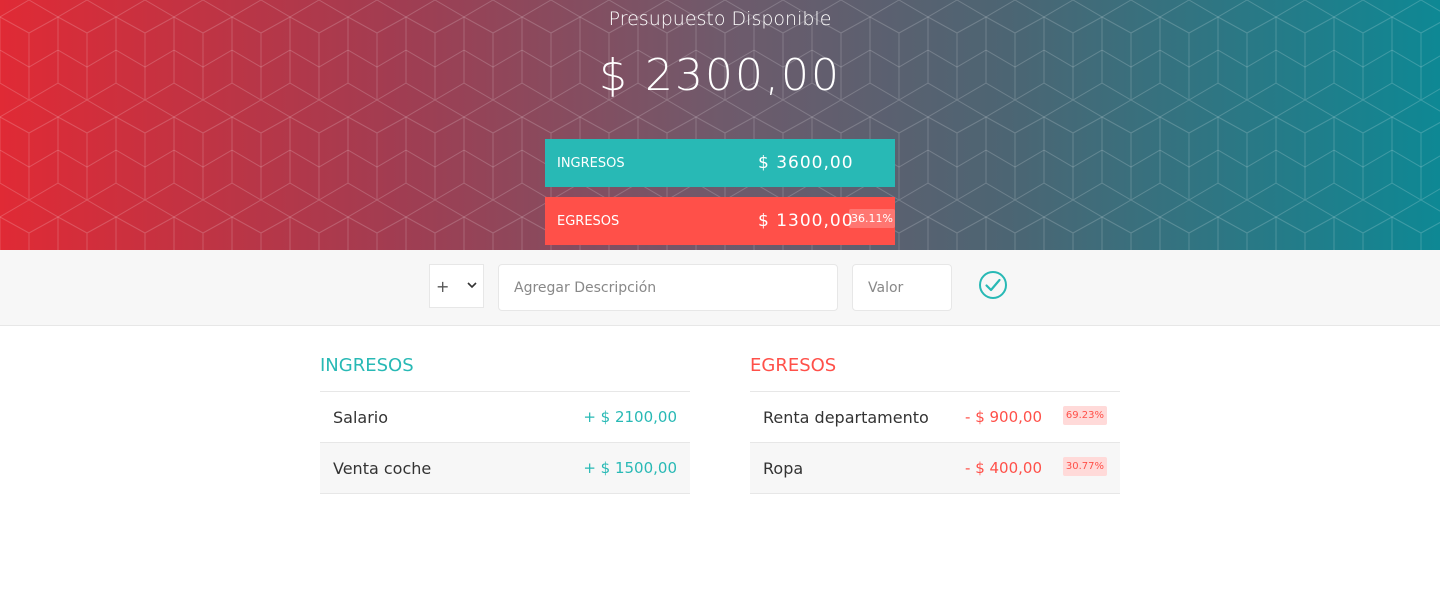 The image size is (1440, 600). What do you see at coordinates (872, 218) in the screenshot?
I see `expense-percentage-badge: 36.11%` at bounding box center [872, 218].